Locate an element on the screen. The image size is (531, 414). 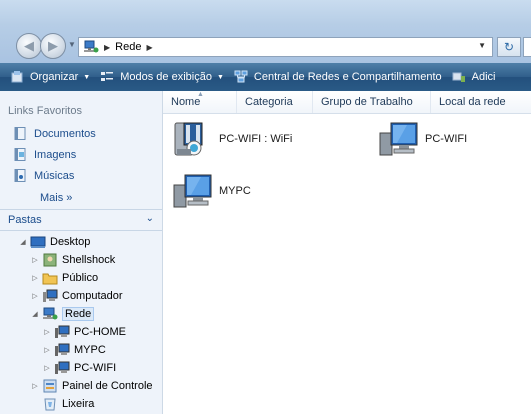
network-center-button: Central de Redes e Compartilhamento is located at coordinates (338, 77).